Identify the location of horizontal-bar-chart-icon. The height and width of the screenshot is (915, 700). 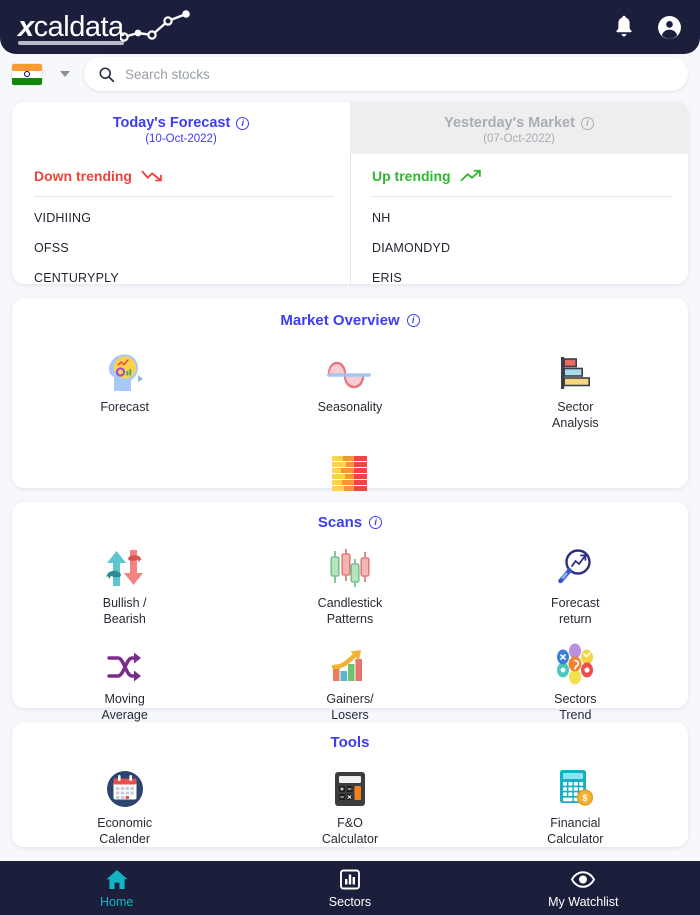
(575, 371).